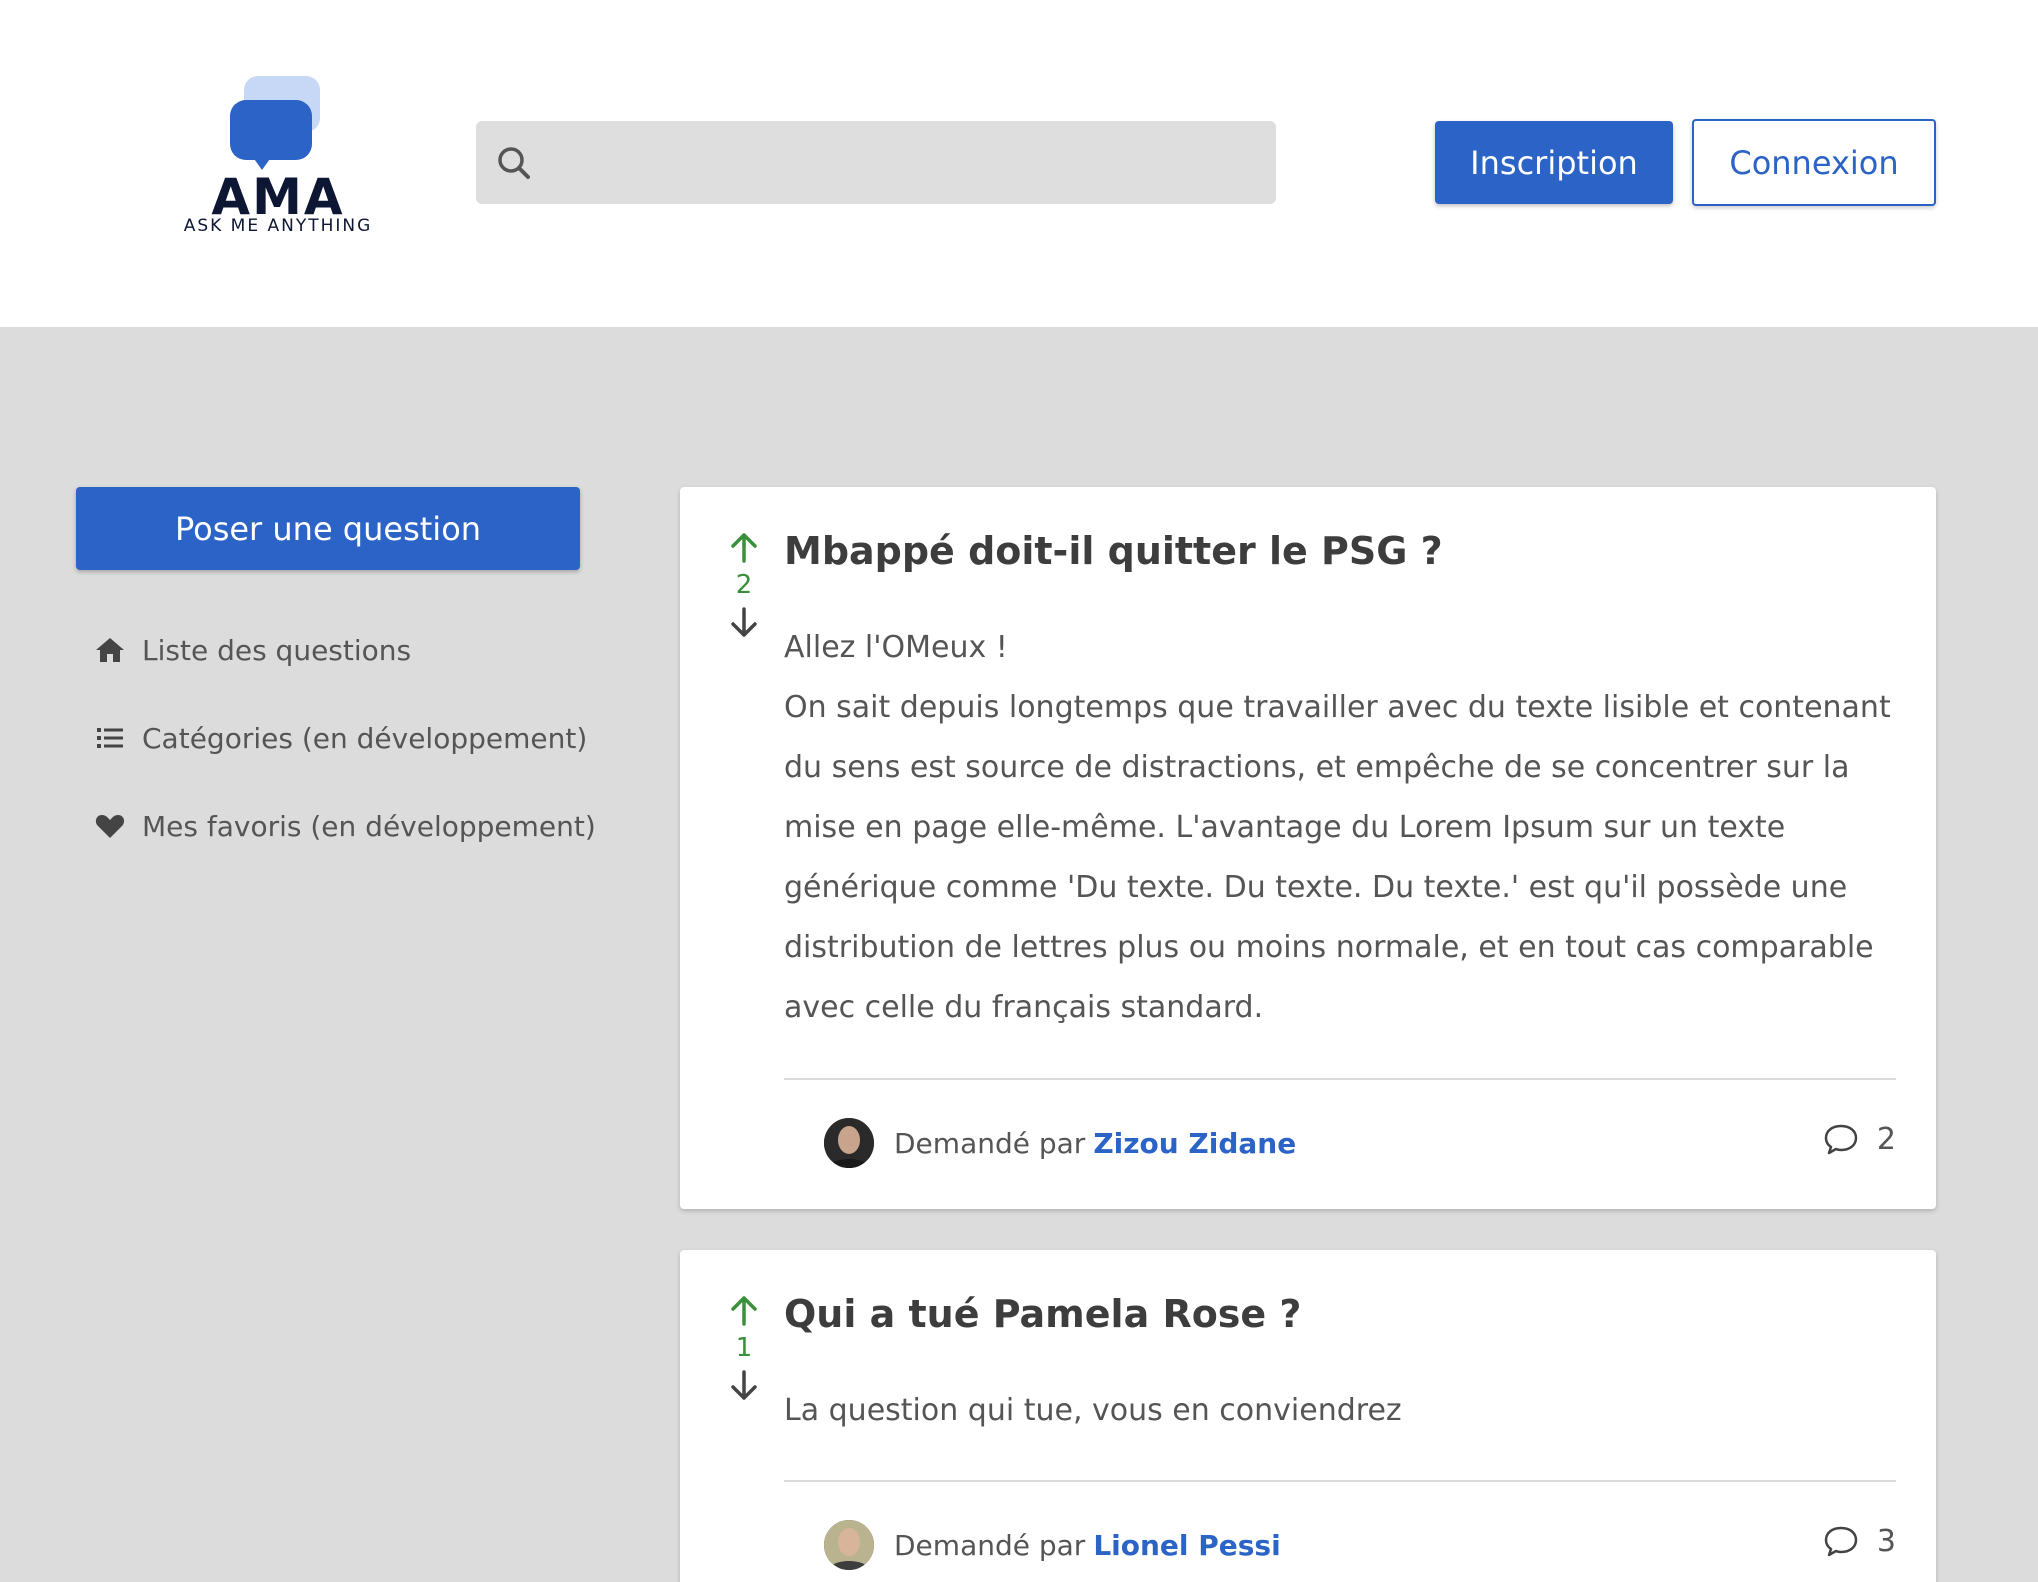  Describe the element at coordinates (1042, 1314) in the screenshot. I see `question-title: Qui a tué Pamela Rose ?` at that location.